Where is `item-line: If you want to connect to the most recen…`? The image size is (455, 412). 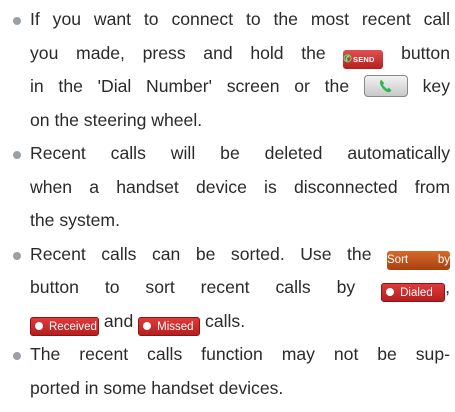
item-line: If you want to connect to the most recen… is located at coordinates (240, 19).